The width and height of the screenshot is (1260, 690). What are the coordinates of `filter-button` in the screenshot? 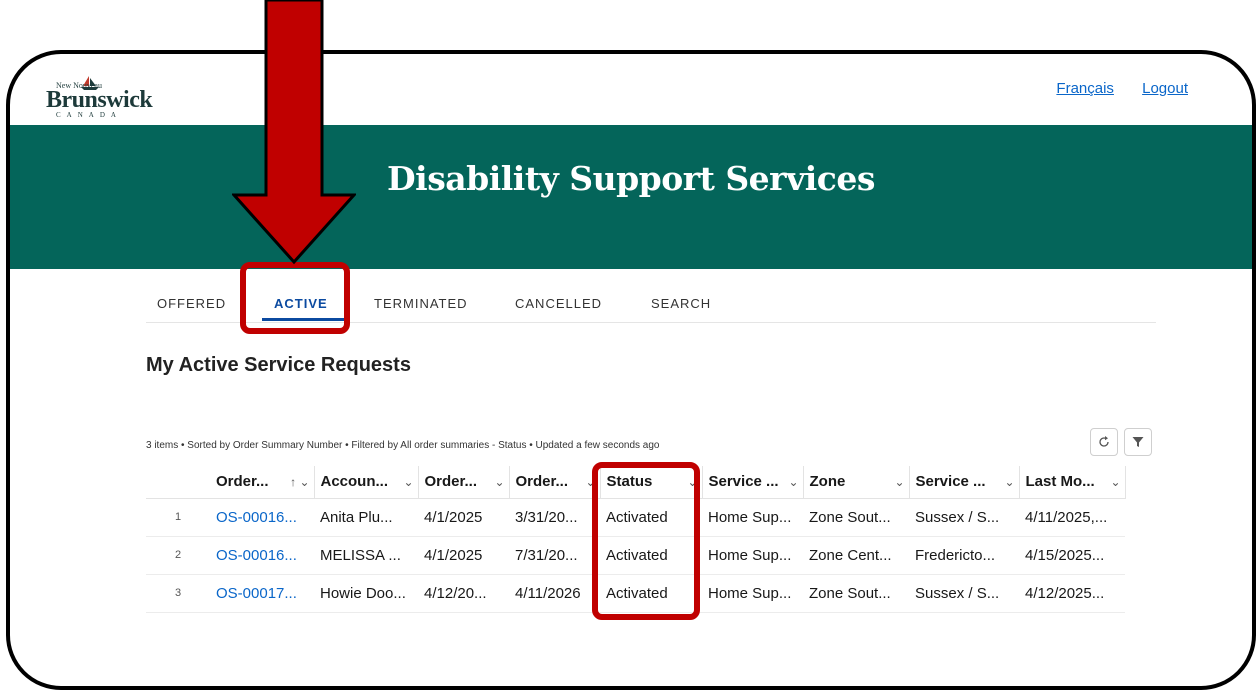 It's located at (1138, 442).